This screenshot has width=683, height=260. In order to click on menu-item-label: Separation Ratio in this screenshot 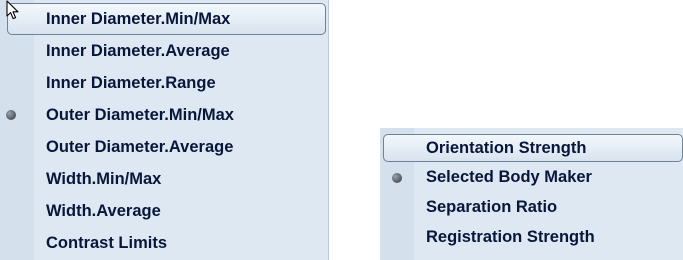, I will do `click(492, 207)`.